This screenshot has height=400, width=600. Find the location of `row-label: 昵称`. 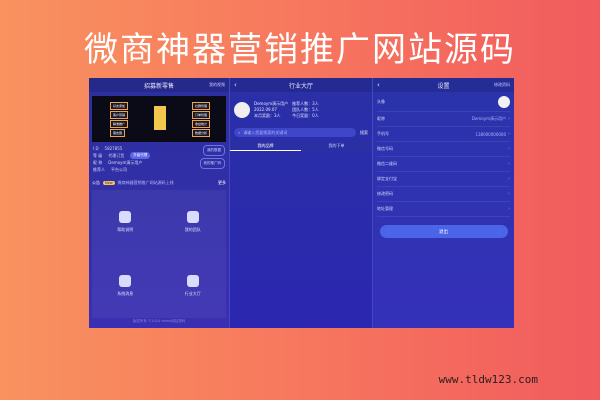

row-label: 昵称 is located at coordinates (381, 118).